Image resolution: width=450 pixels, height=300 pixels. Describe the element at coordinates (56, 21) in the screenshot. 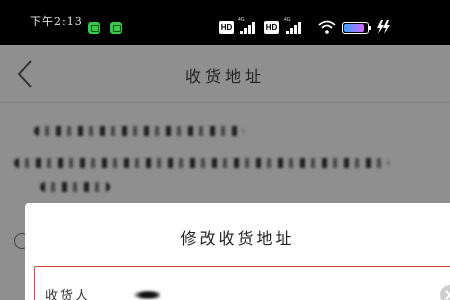

I see `status-time: 下午2:13` at that location.